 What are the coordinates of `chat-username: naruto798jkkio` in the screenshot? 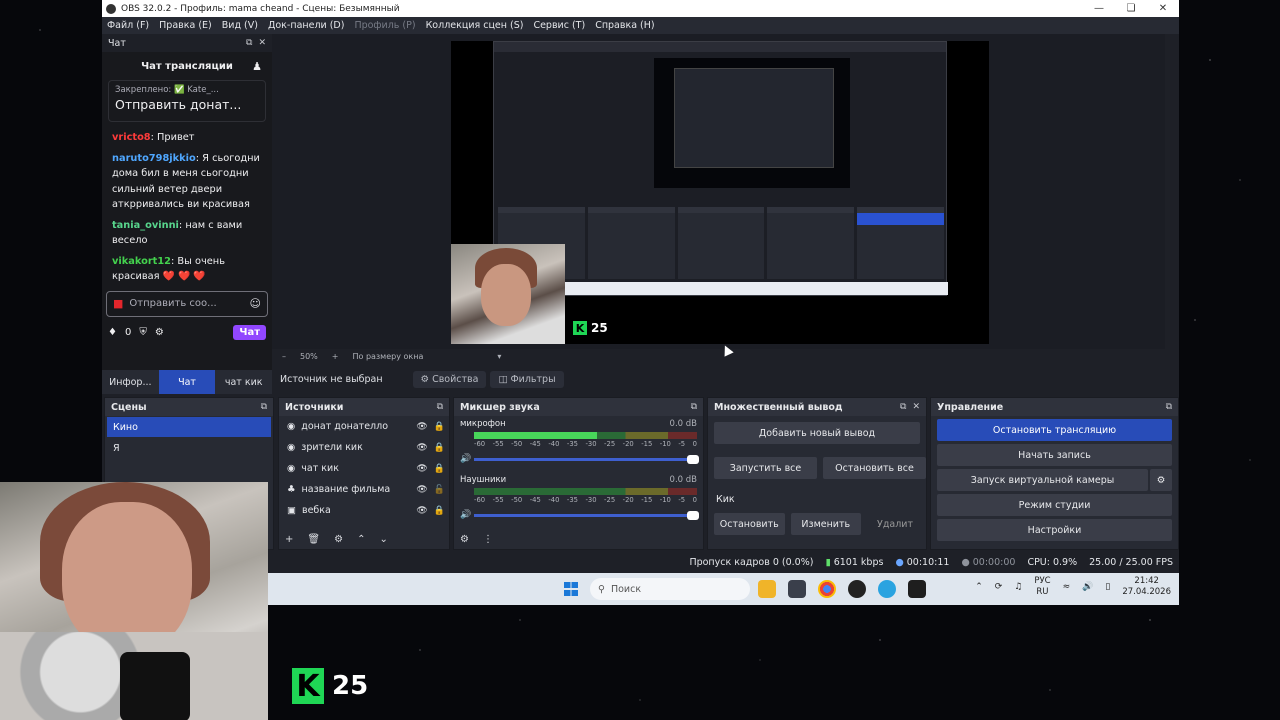 It's located at (154, 158).